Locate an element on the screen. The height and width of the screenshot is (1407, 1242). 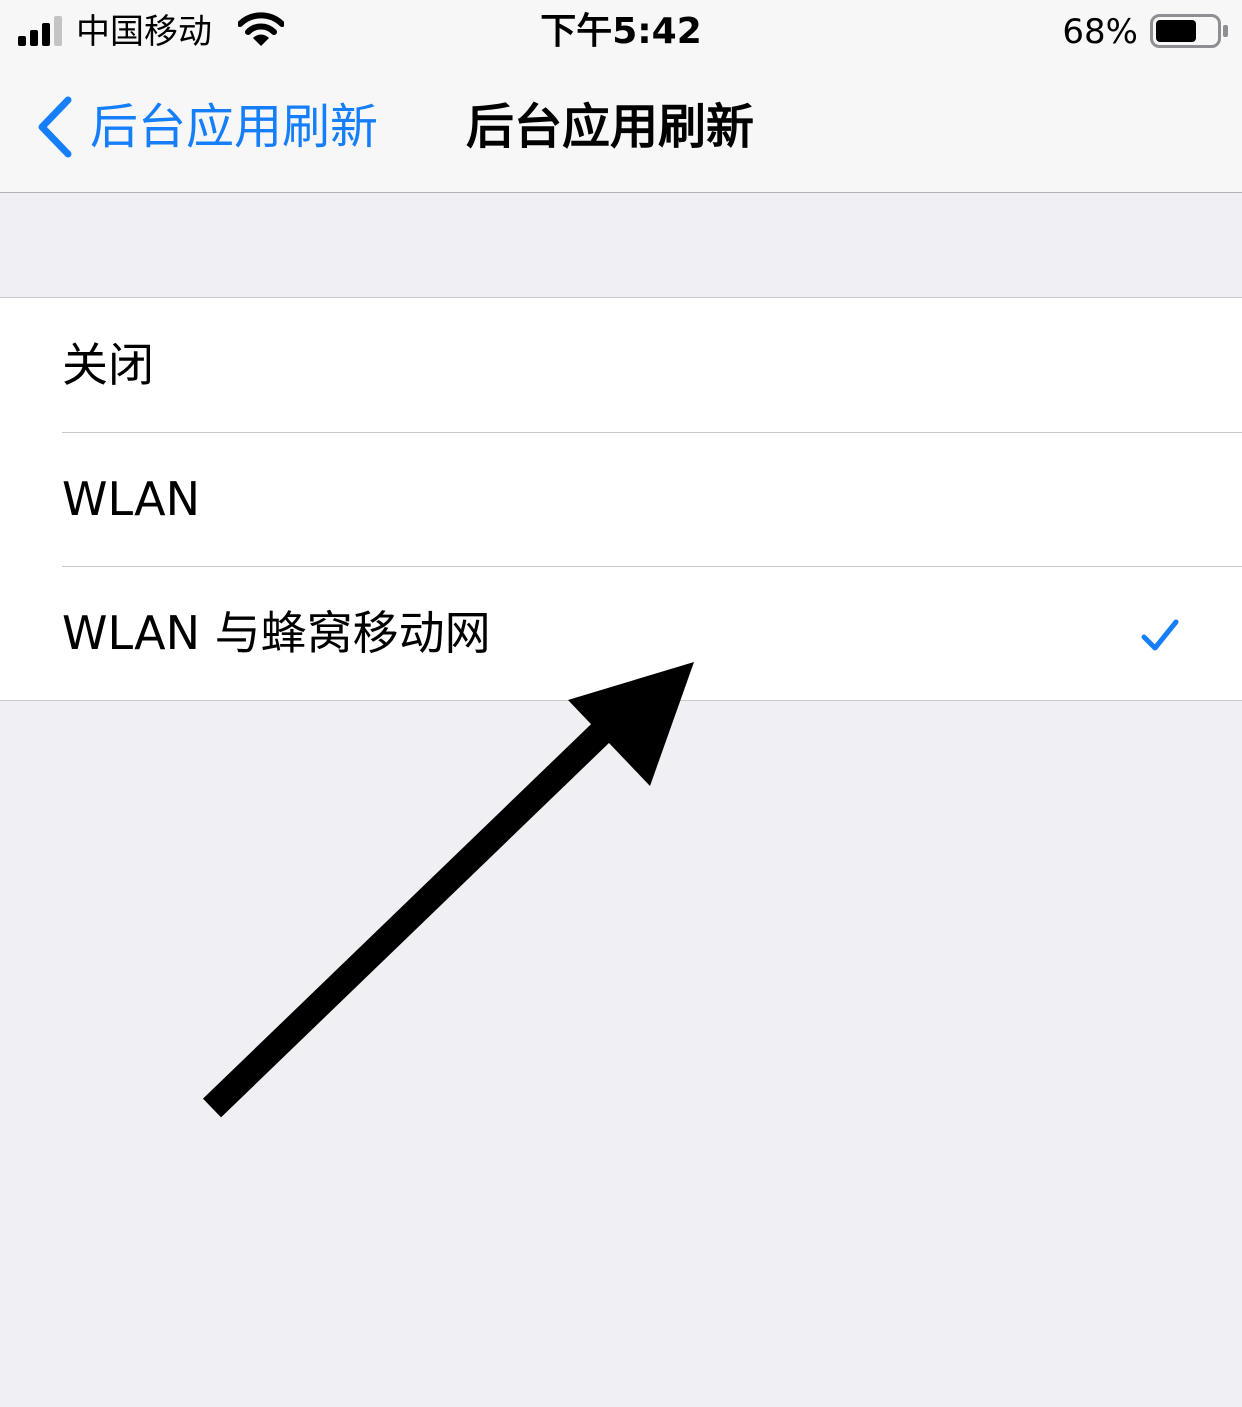
option-wlan: WLAN is located at coordinates (621, 499).